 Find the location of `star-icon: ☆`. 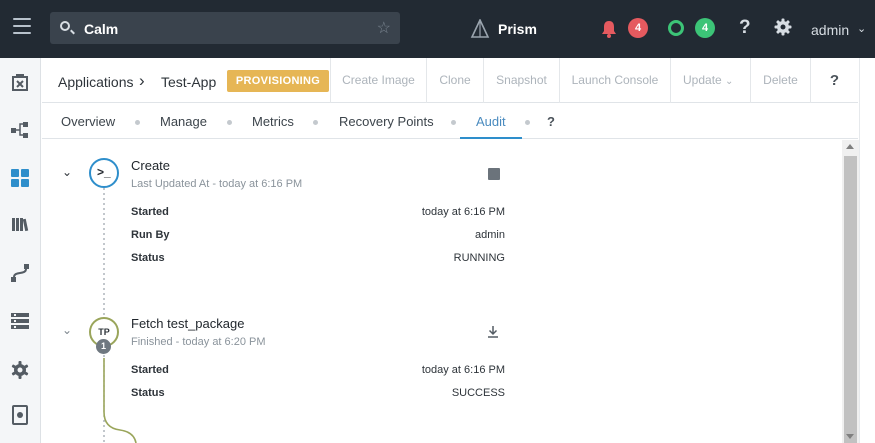

star-icon: ☆ is located at coordinates (384, 28).